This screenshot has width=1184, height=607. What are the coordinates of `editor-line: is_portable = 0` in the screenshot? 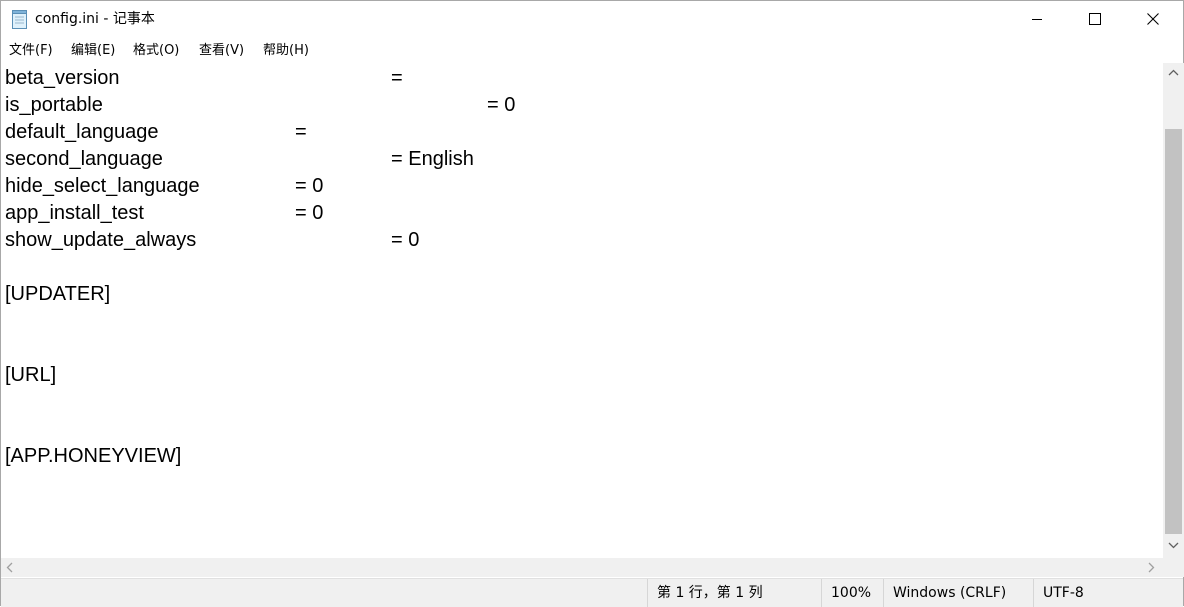 It's located at (260, 105).